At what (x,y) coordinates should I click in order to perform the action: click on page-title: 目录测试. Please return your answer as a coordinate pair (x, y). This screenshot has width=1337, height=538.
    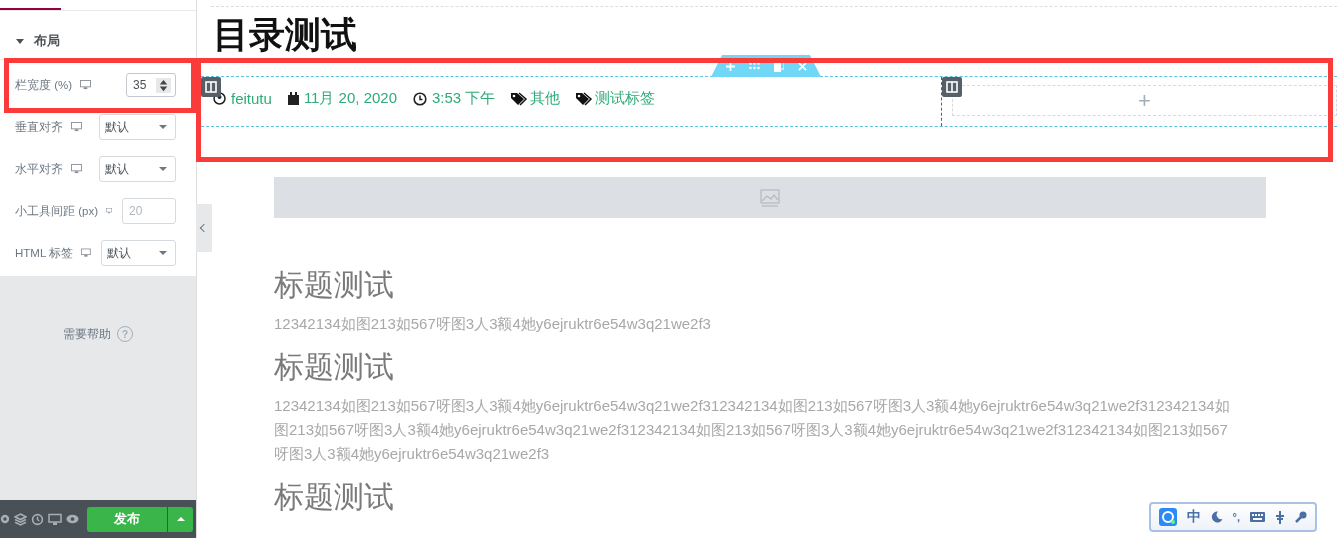
    Looking at the image, I should click on (285, 35).